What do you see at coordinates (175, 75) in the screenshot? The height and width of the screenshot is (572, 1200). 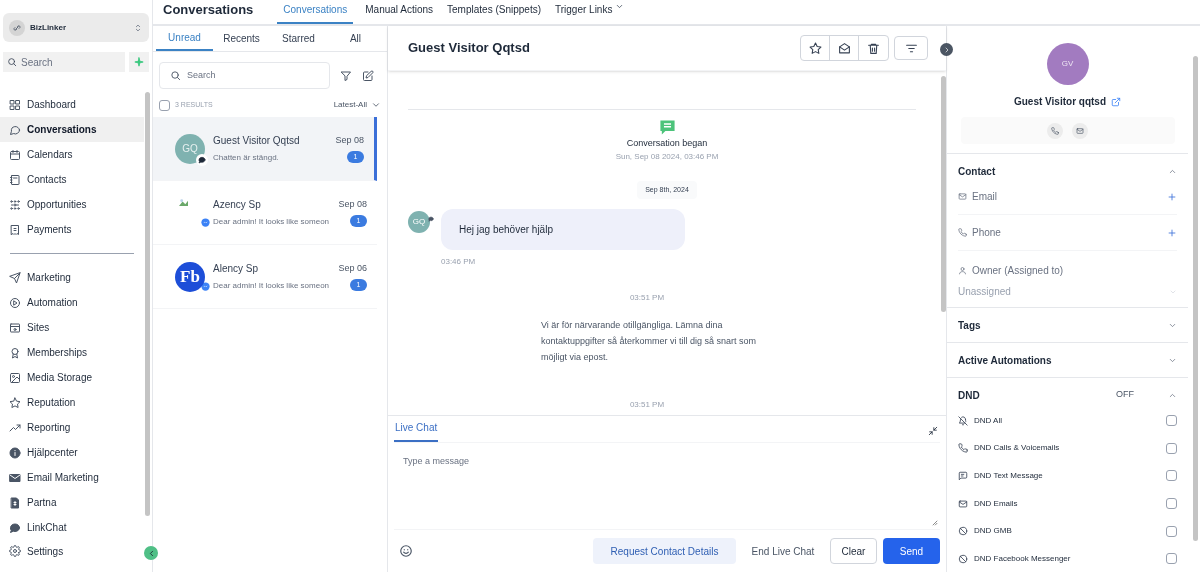 I see `search-icon` at bounding box center [175, 75].